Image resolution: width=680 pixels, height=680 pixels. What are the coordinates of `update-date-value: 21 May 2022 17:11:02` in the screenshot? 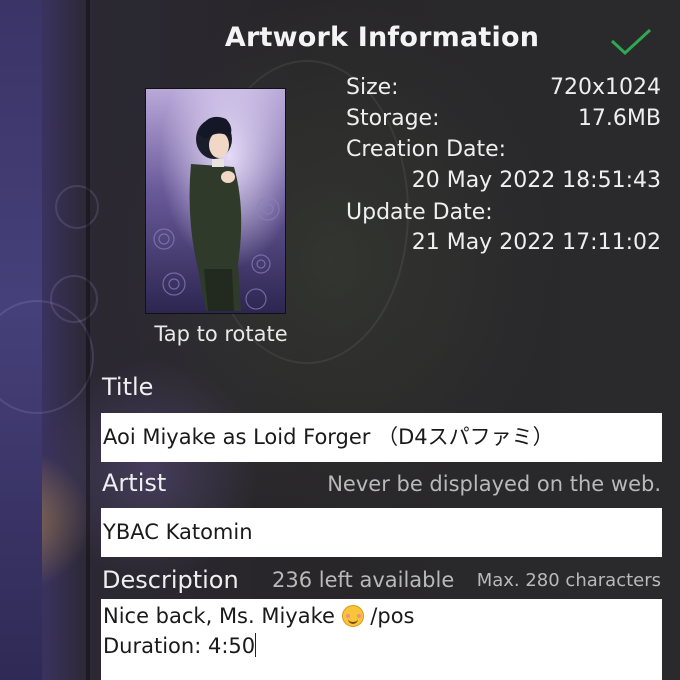 It's located at (536, 242).